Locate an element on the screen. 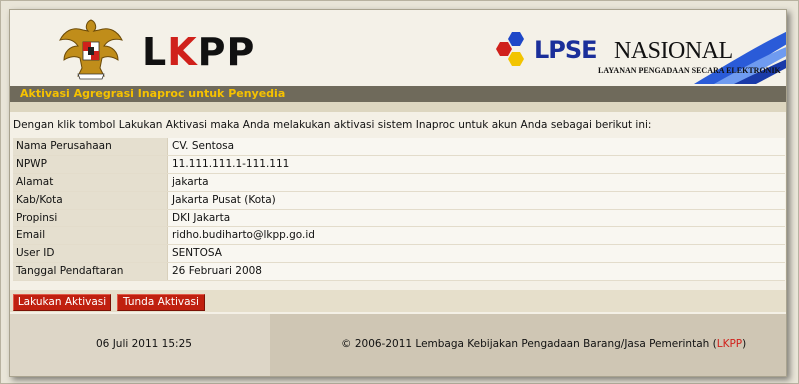 The height and width of the screenshot is (384, 799). field-label: Kab/Kota is located at coordinates (90, 200).